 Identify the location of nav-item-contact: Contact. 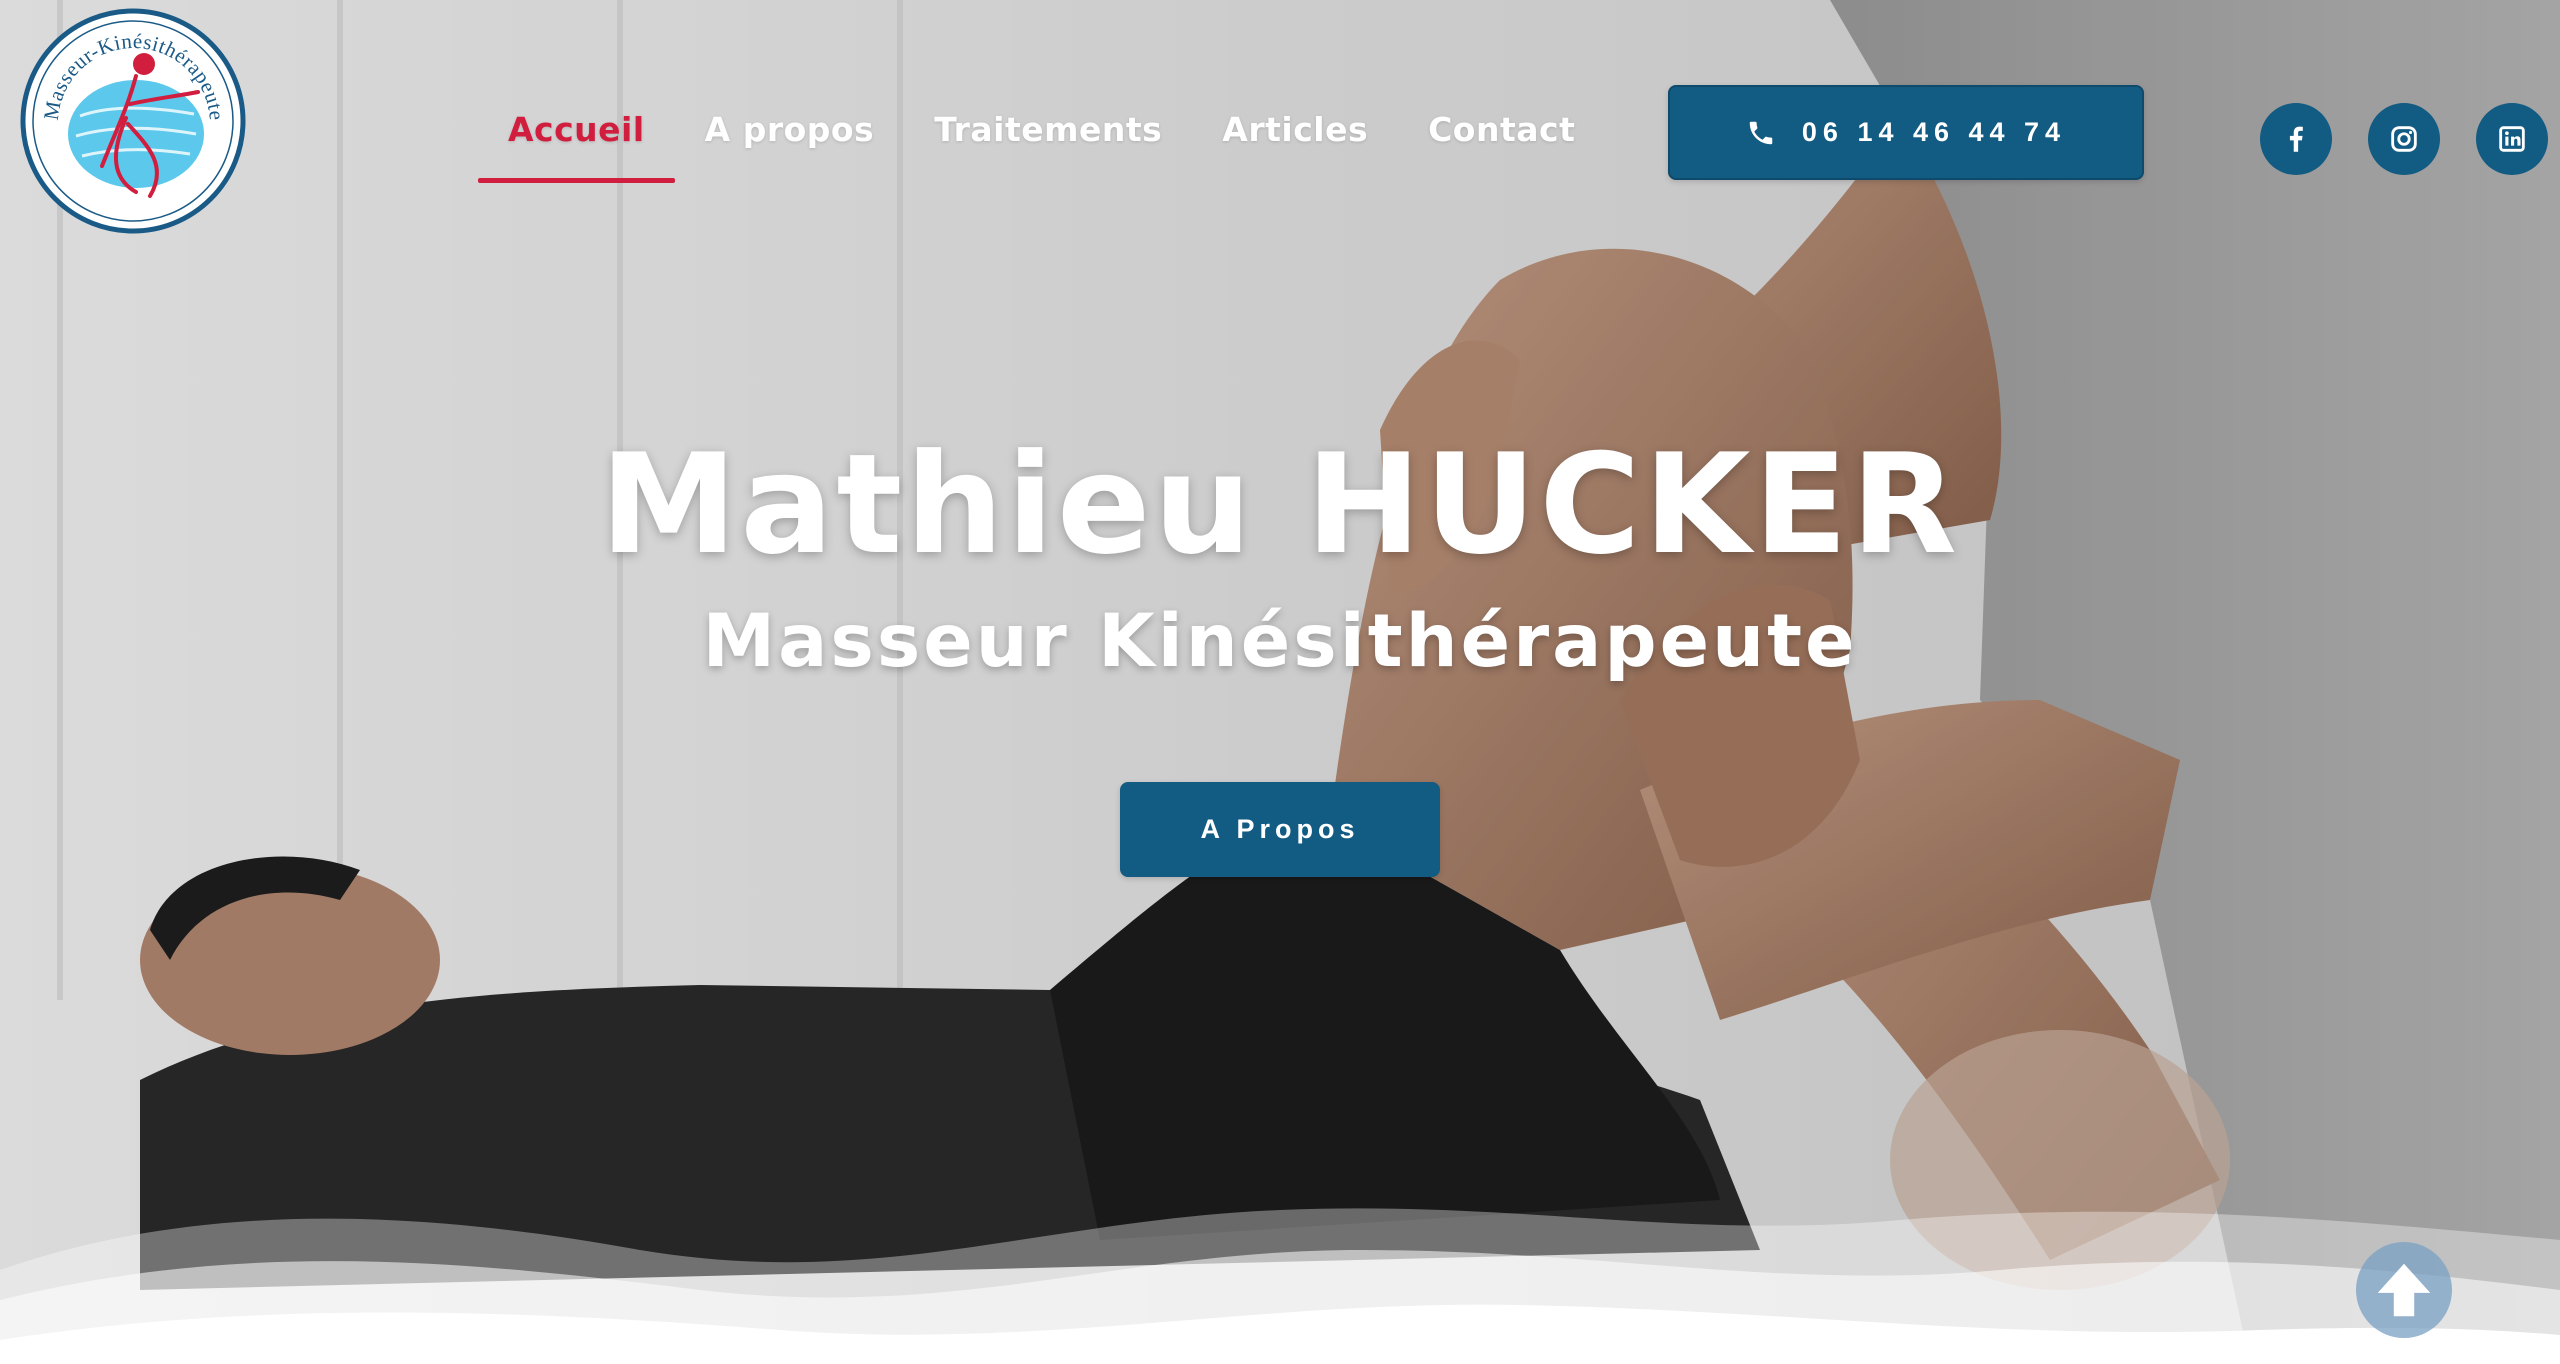
(1501, 148).